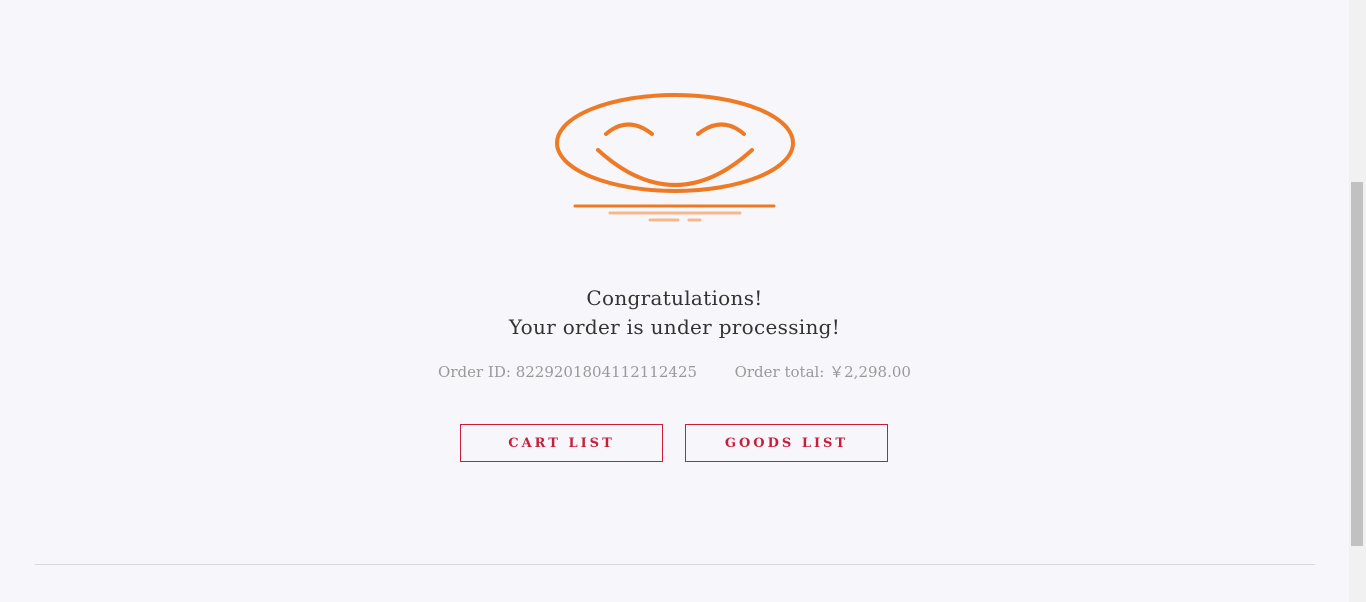  Describe the element at coordinates (606, 372) in the screenshot. I see `order-id-value: 8229201804112112425` at that location.